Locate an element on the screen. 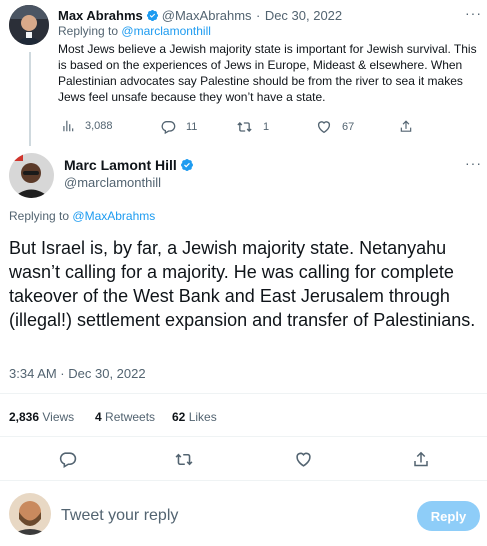  retweets-label: Retweets is located at coordinates (130, 417).